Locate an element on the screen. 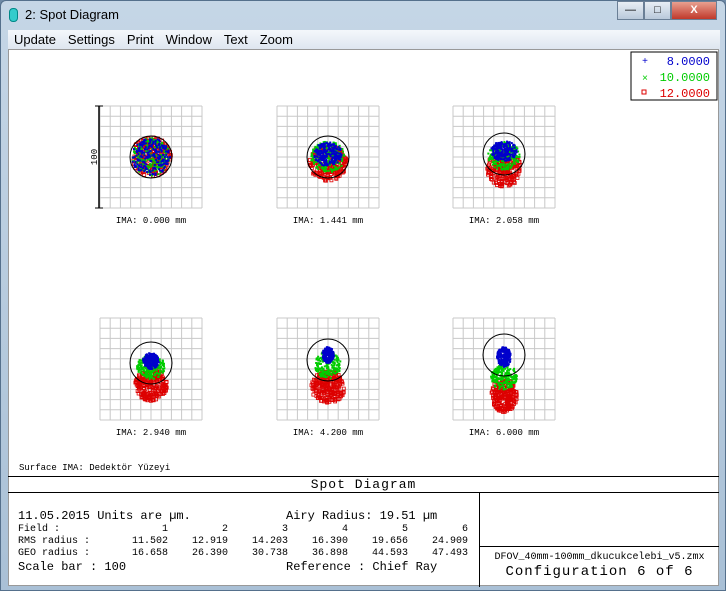 This screenshot has height=591, width=726. field-label: IMA: 6.000 mm is located at coordinates (504, 433).